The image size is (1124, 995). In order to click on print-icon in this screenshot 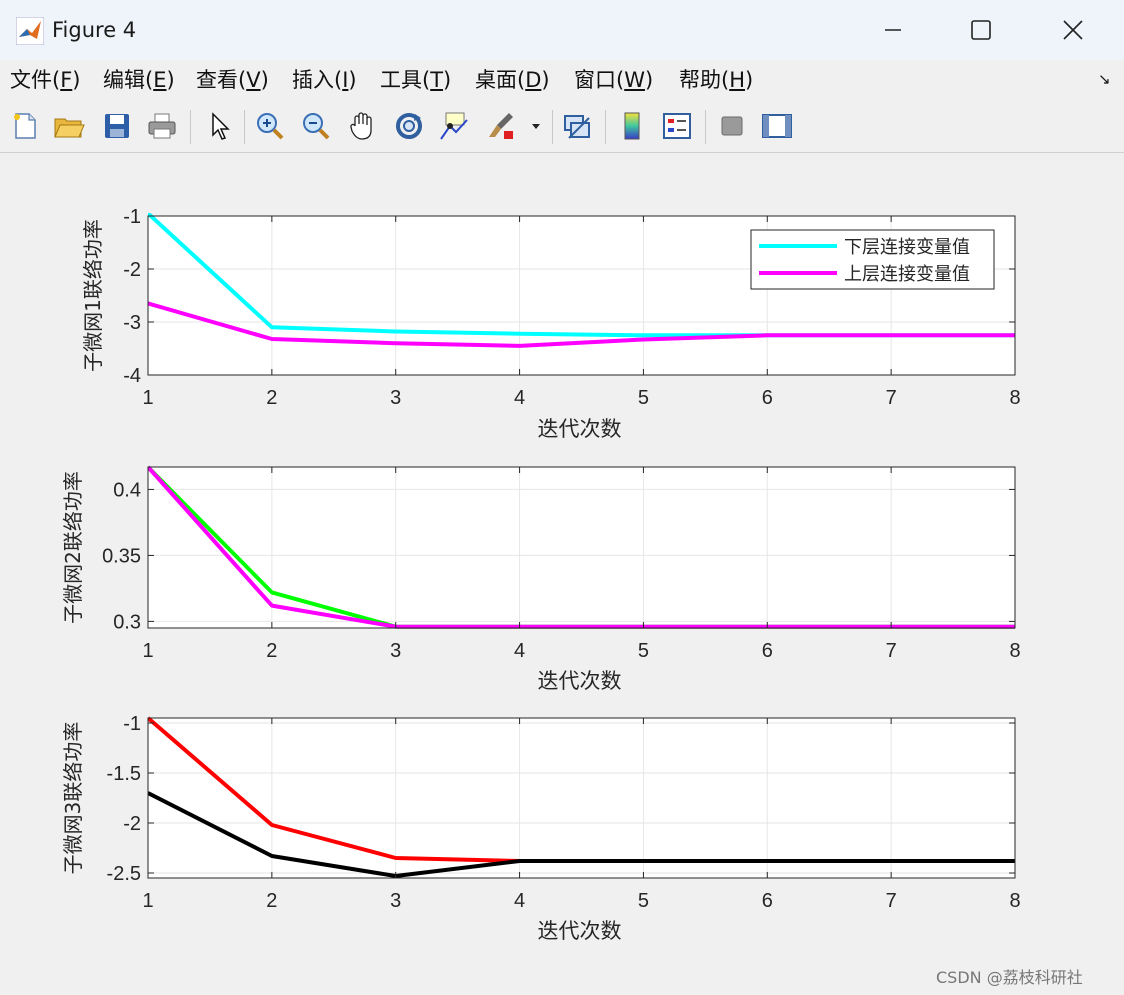, I will do `click(162, 126)`.